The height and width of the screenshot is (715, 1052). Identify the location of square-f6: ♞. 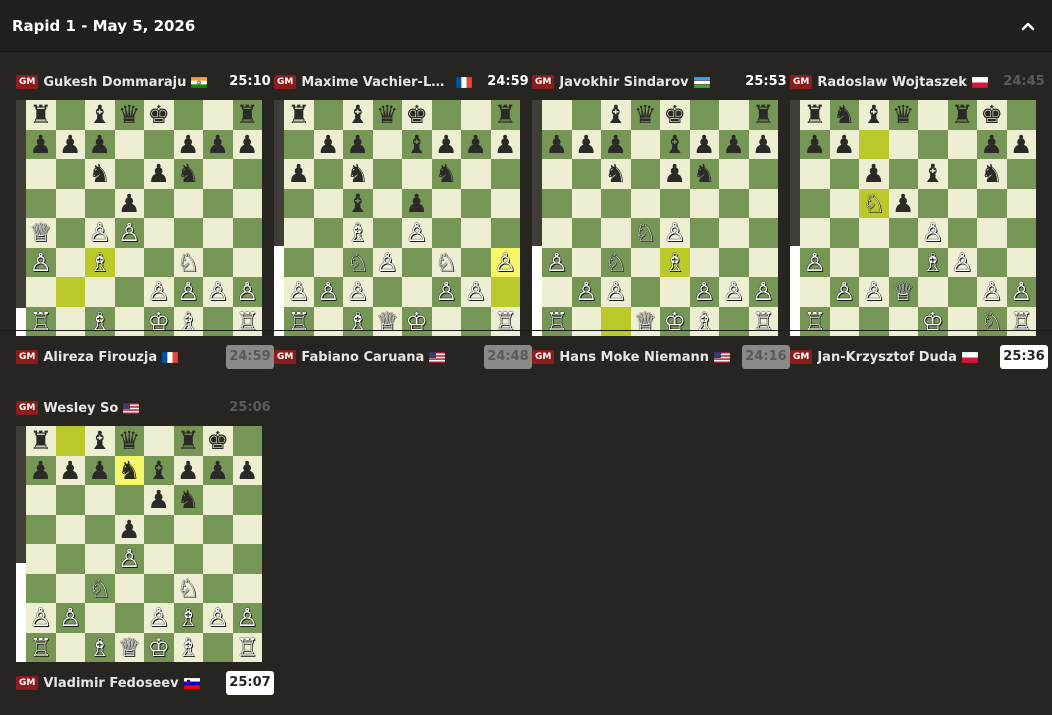
(446, 174).